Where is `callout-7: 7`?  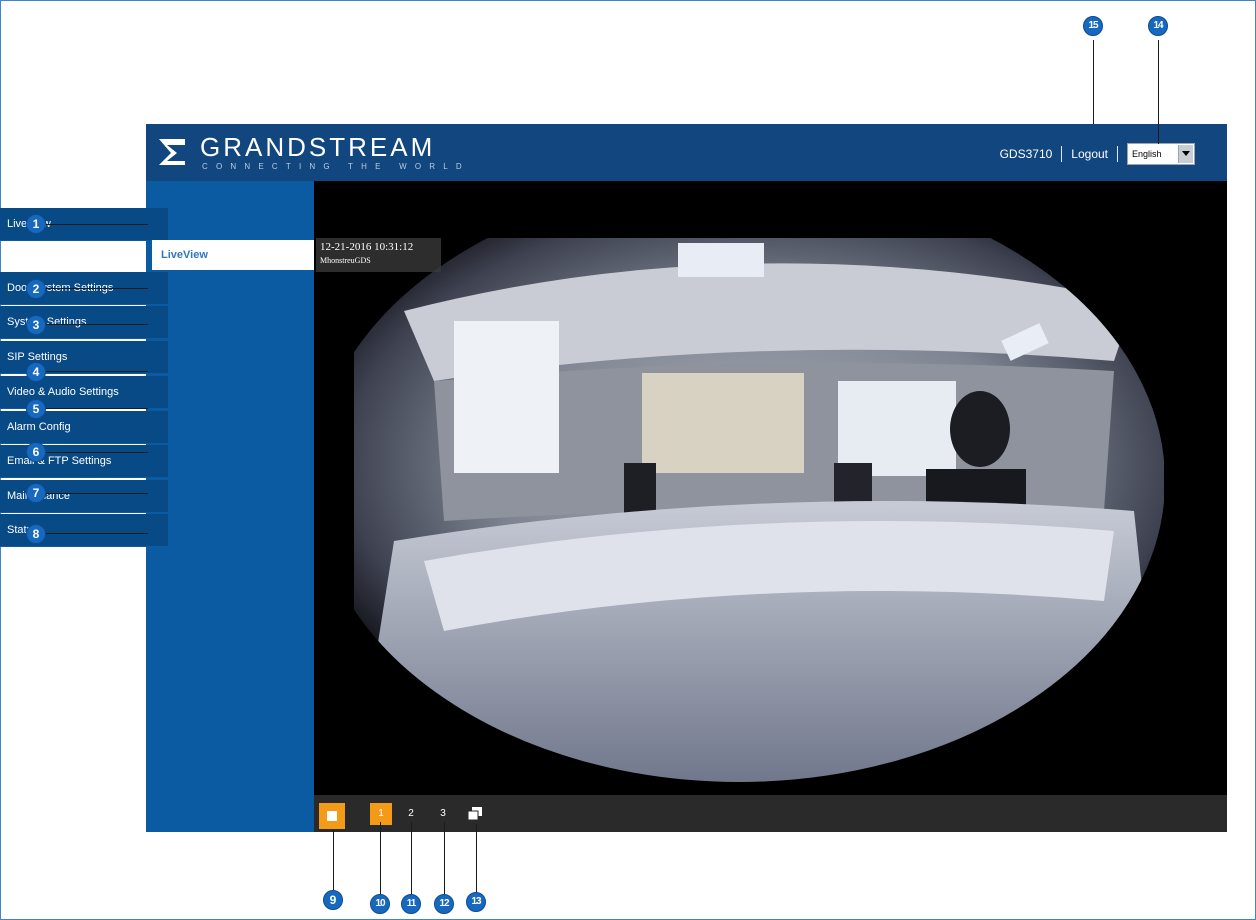 callout-7: 7 is located at coordinates (36, 493).